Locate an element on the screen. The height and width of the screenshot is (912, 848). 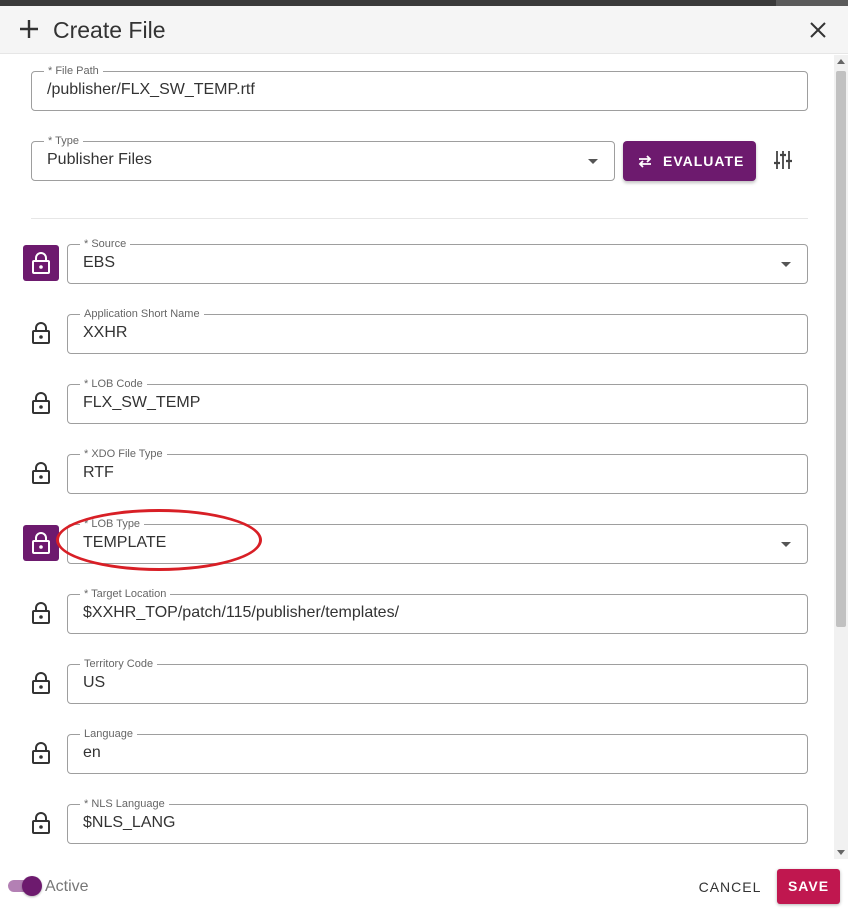
lock-toggle-lob-type is located at coordinates (41, 543).